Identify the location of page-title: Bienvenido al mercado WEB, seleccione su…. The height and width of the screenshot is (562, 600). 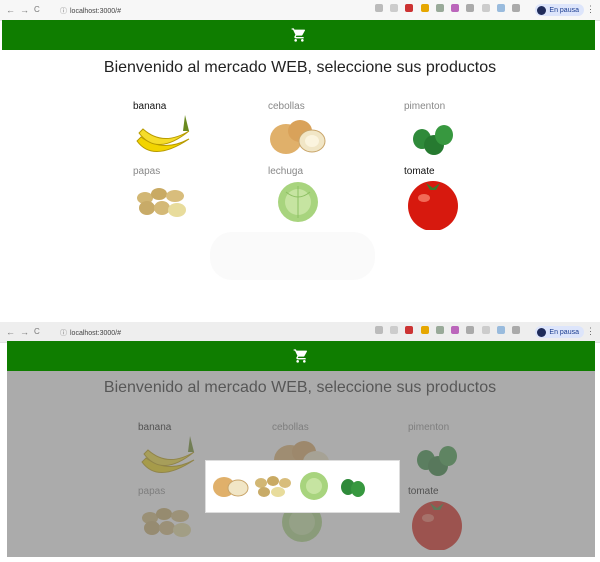
(300, 67).